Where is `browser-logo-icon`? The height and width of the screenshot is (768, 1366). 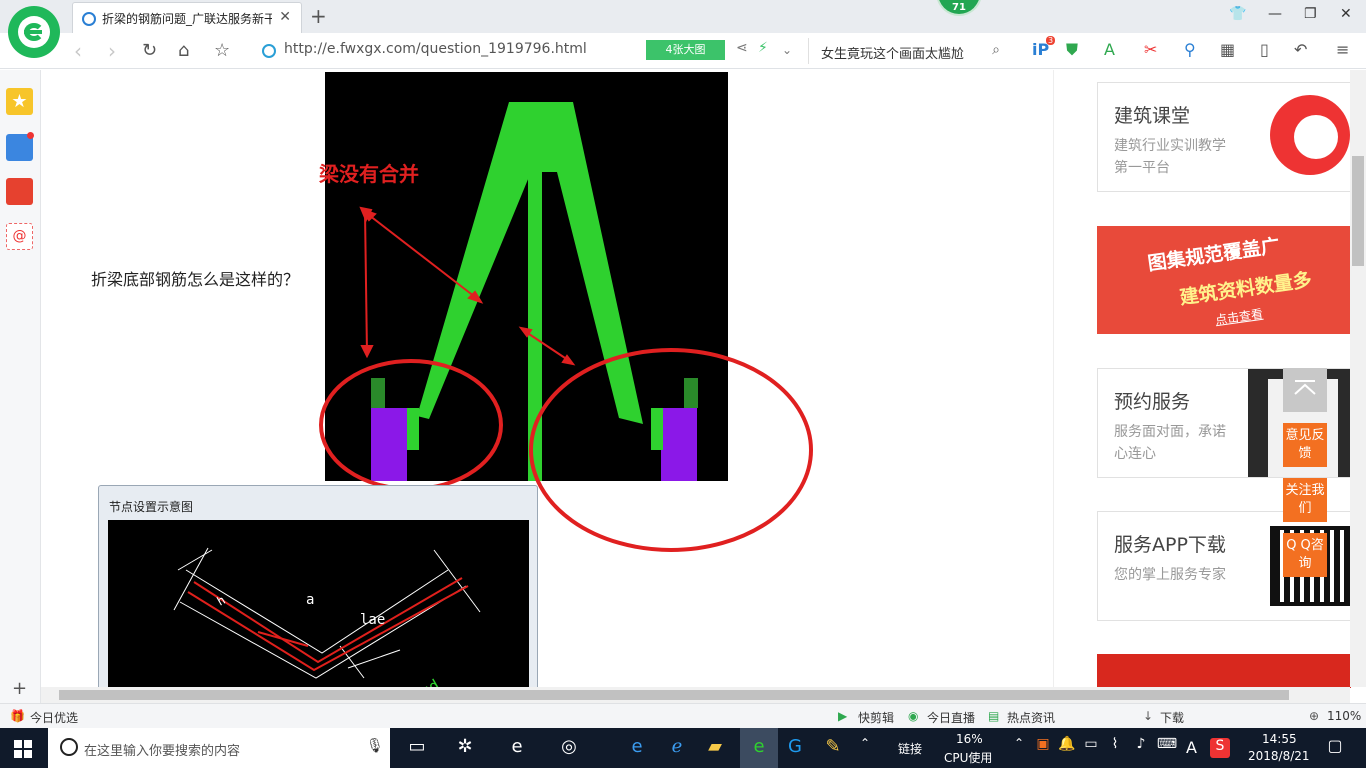
browser-logo-icon is located at coordinates (34, 32).